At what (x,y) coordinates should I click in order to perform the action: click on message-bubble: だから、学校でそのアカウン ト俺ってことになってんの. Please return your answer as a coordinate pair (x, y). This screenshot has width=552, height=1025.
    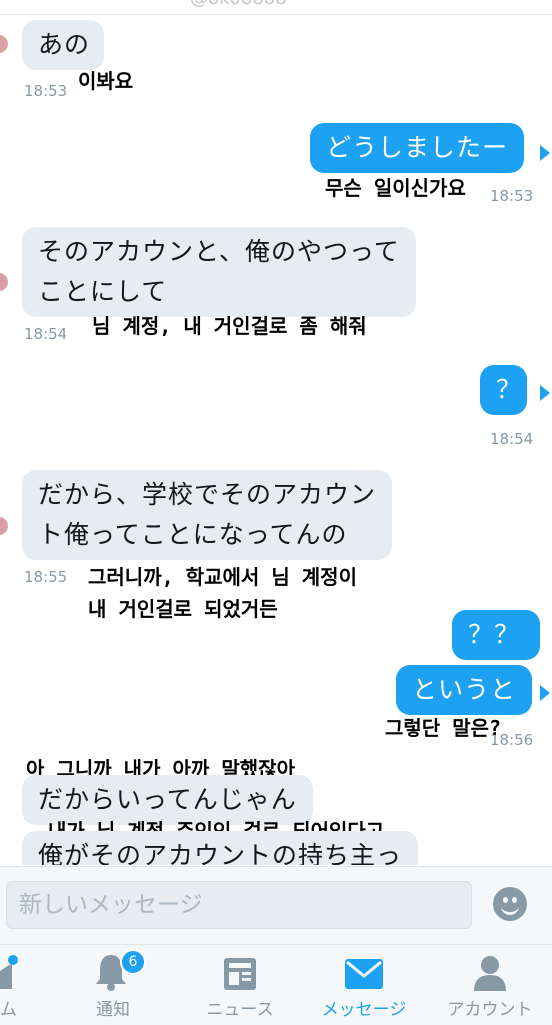
    Looking at the image, I should click on (207, 515).